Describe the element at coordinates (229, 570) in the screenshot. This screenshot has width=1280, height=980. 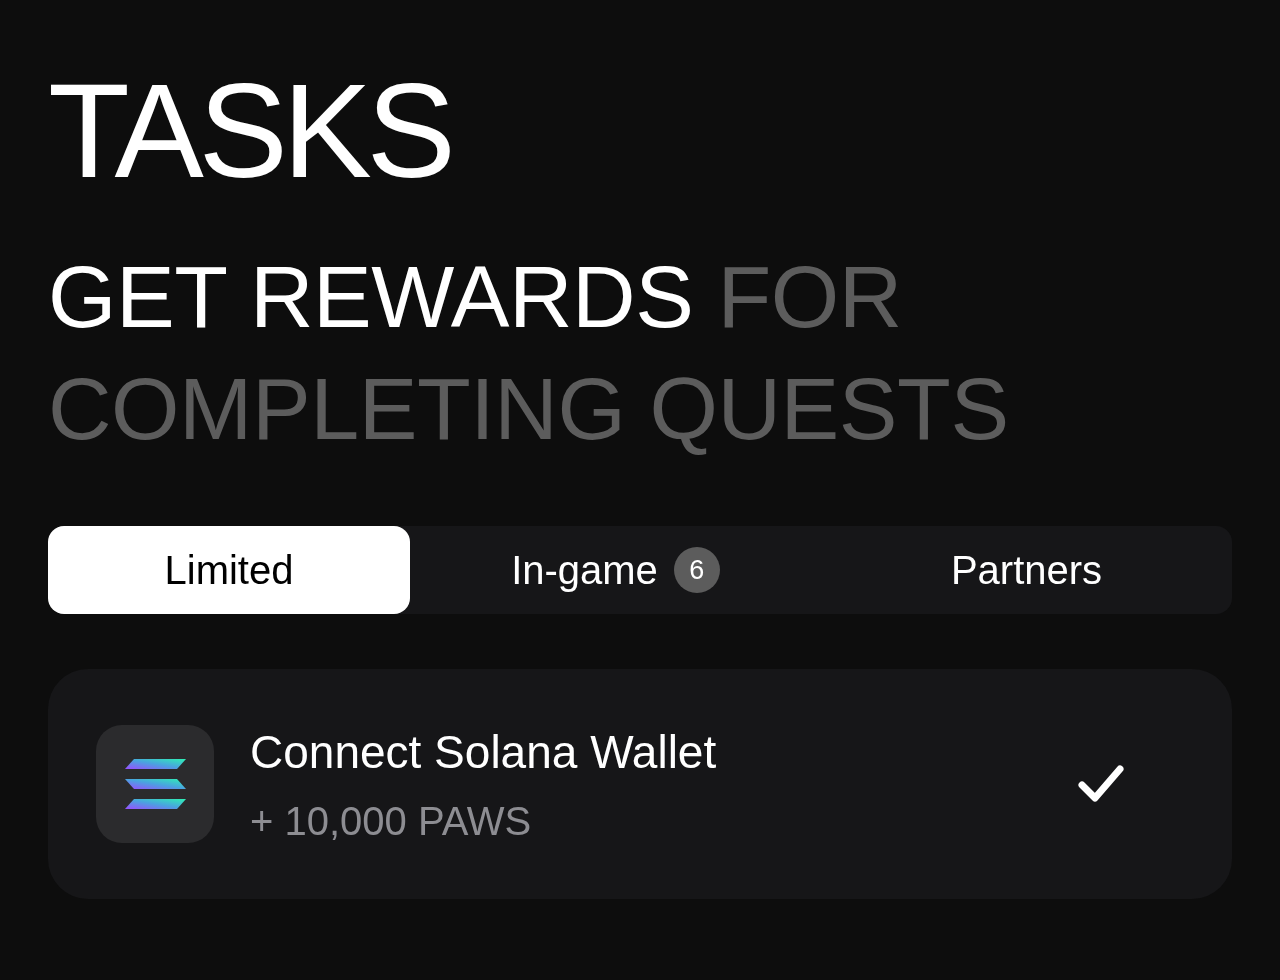
I see `tab: Limited` at that location.